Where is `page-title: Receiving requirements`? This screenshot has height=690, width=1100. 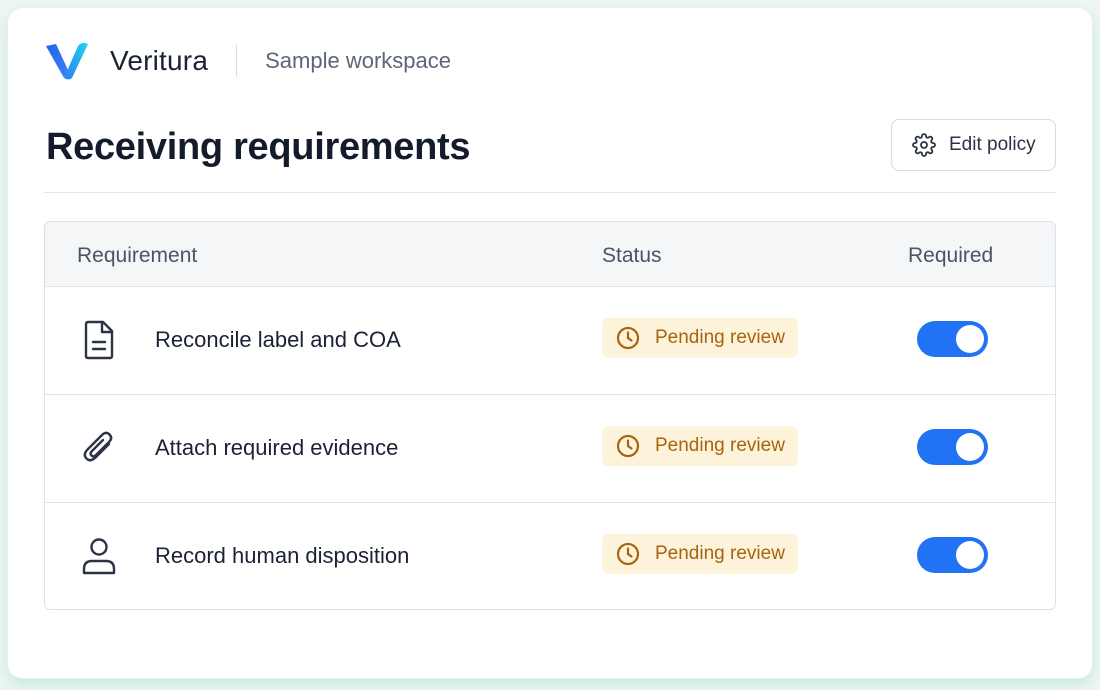 page-title: Receiving requirements is located at coordinates (258, 147).